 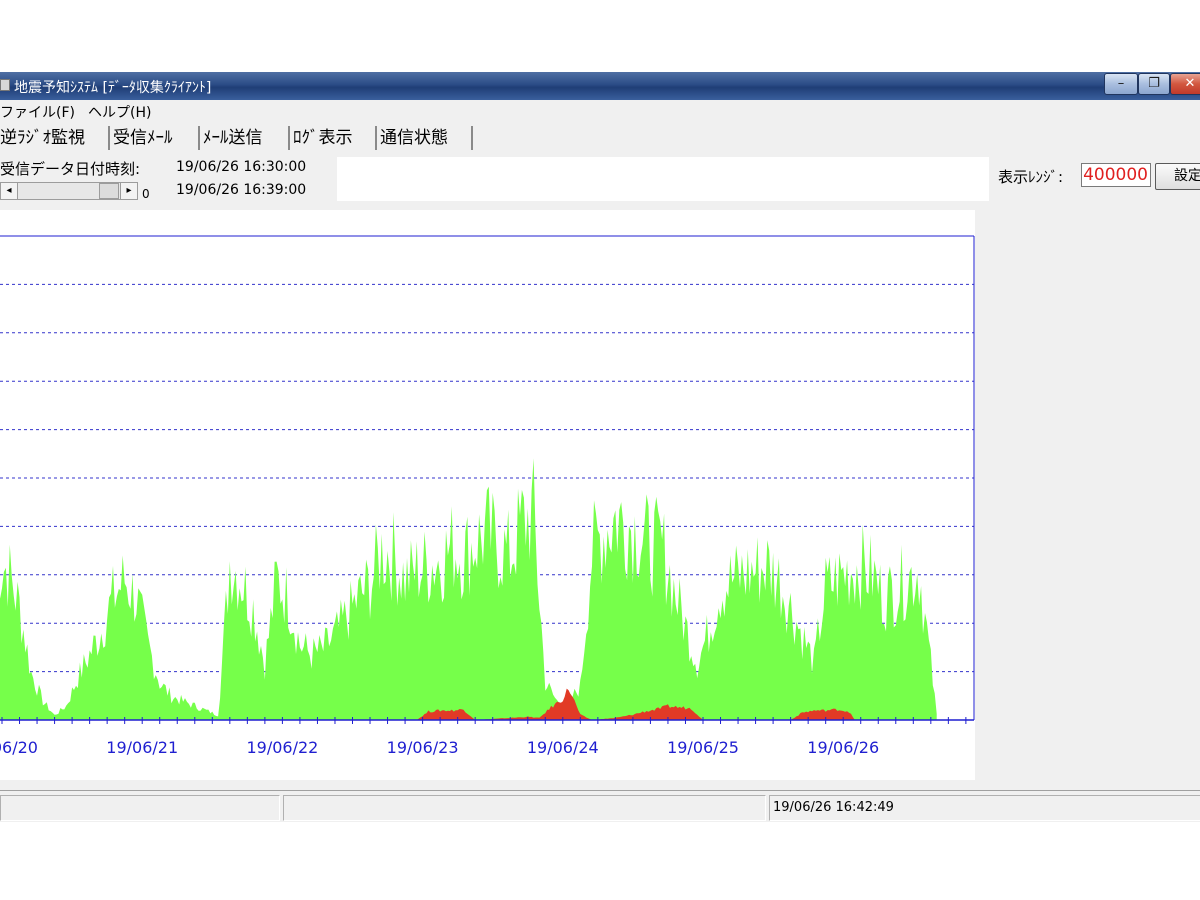 I want to click on menu-file: ファイル(F), so click(x=37, y=112).